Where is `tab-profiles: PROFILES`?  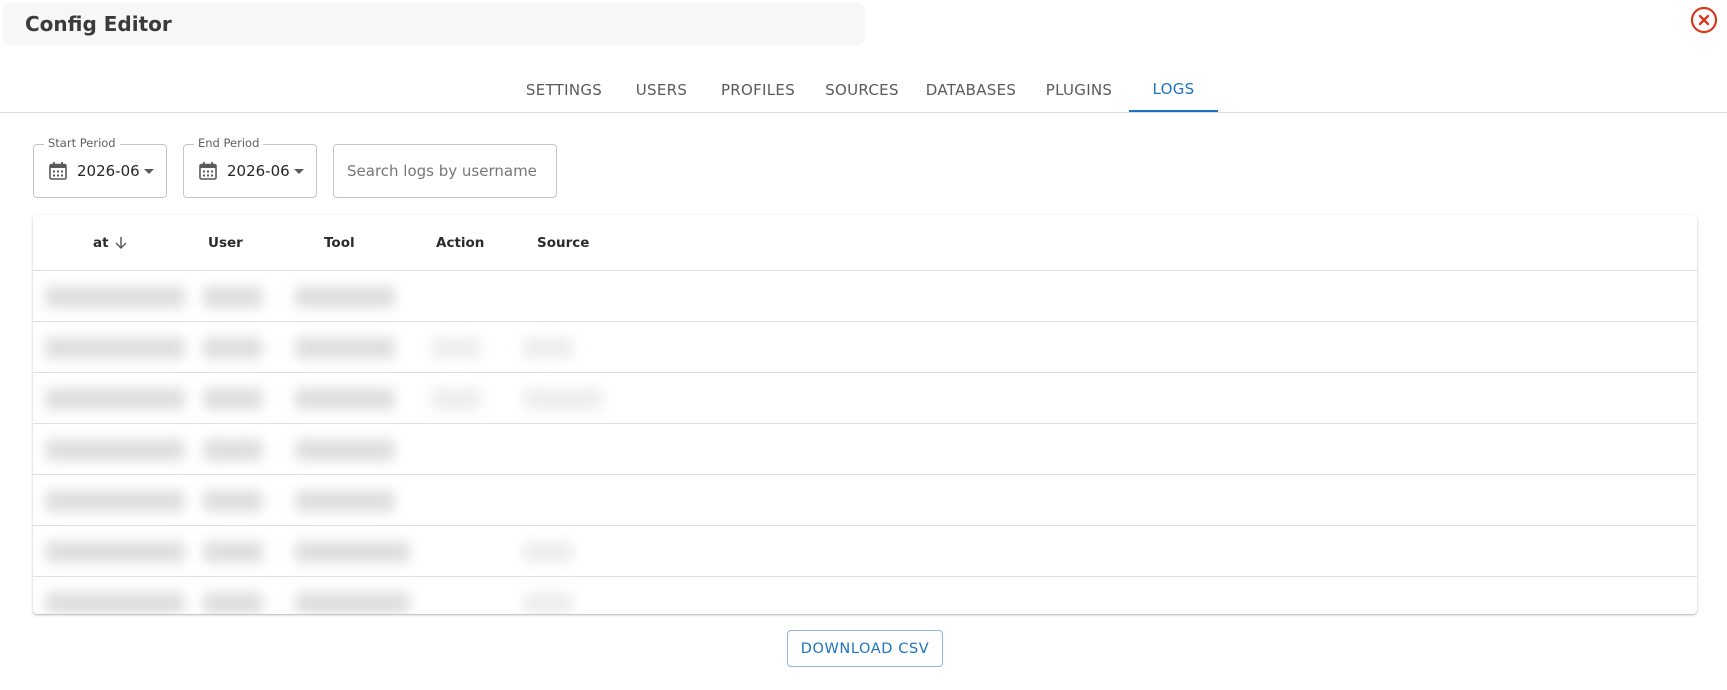
tab-profiles: PROFILES is located at coordinates (758, 90).